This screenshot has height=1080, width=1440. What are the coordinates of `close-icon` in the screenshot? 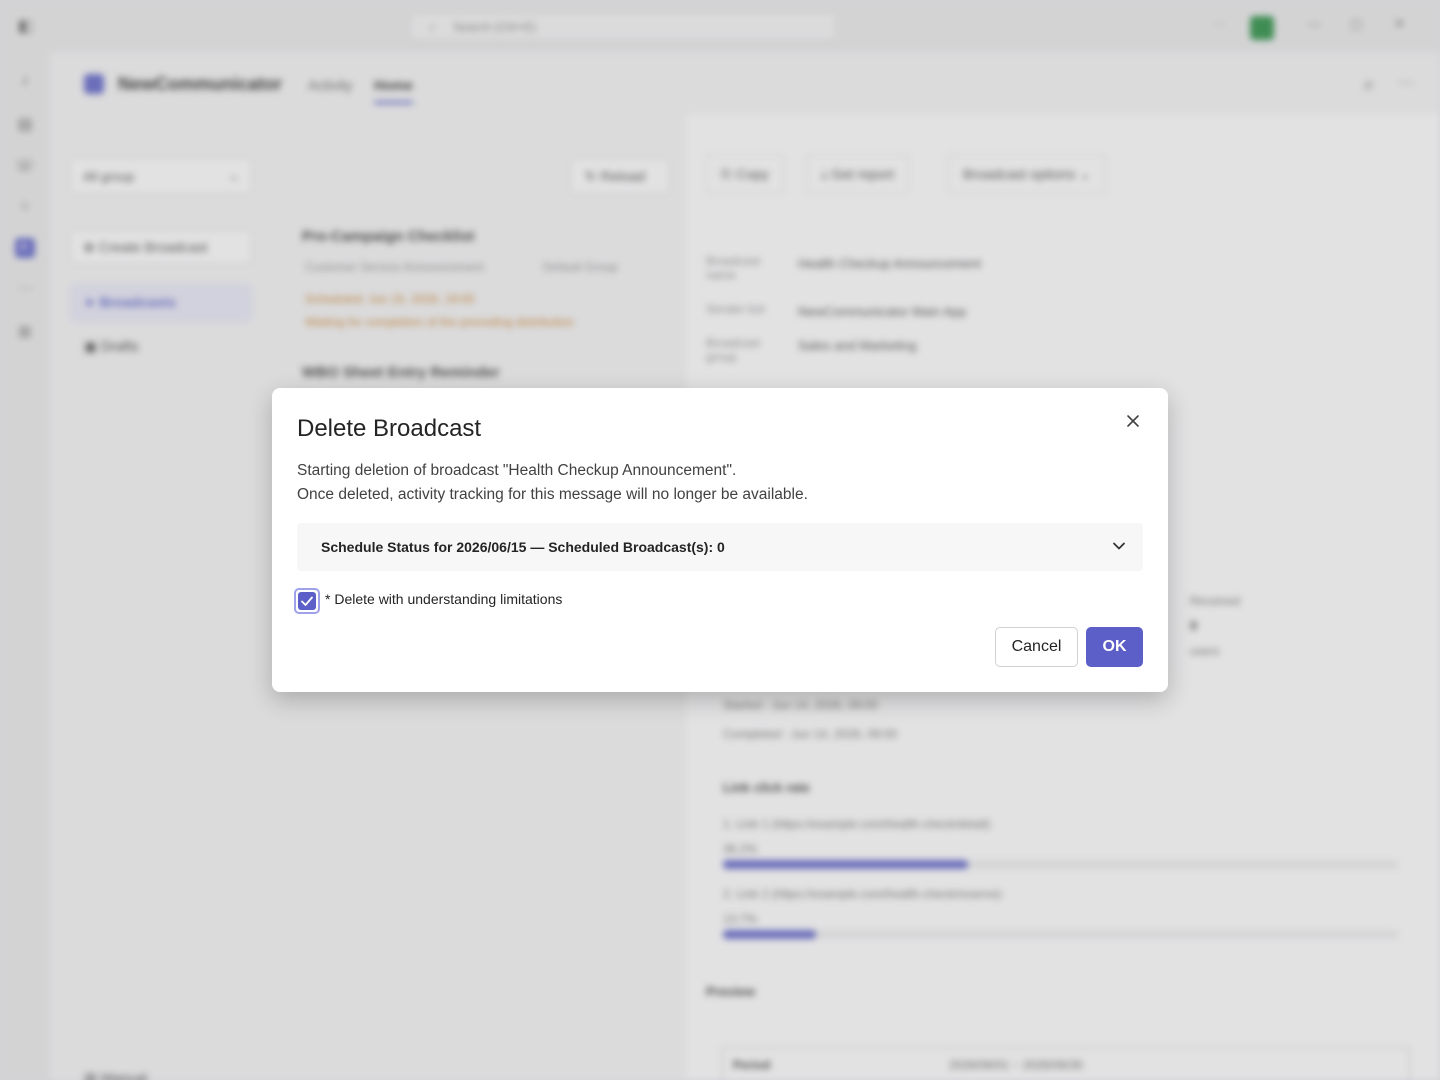 It's located at (1133, 421).